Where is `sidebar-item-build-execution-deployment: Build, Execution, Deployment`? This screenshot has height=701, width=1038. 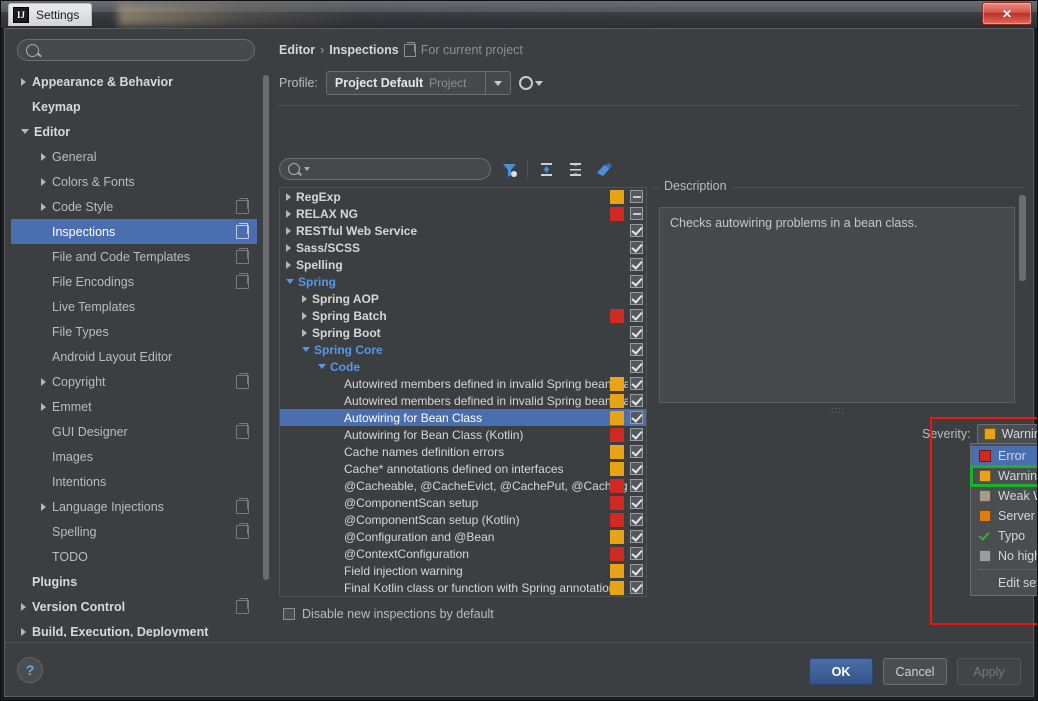 sidebar-item-build-execution-deployment: Build, Execution, Deployment is located at coordinates (134, 628).